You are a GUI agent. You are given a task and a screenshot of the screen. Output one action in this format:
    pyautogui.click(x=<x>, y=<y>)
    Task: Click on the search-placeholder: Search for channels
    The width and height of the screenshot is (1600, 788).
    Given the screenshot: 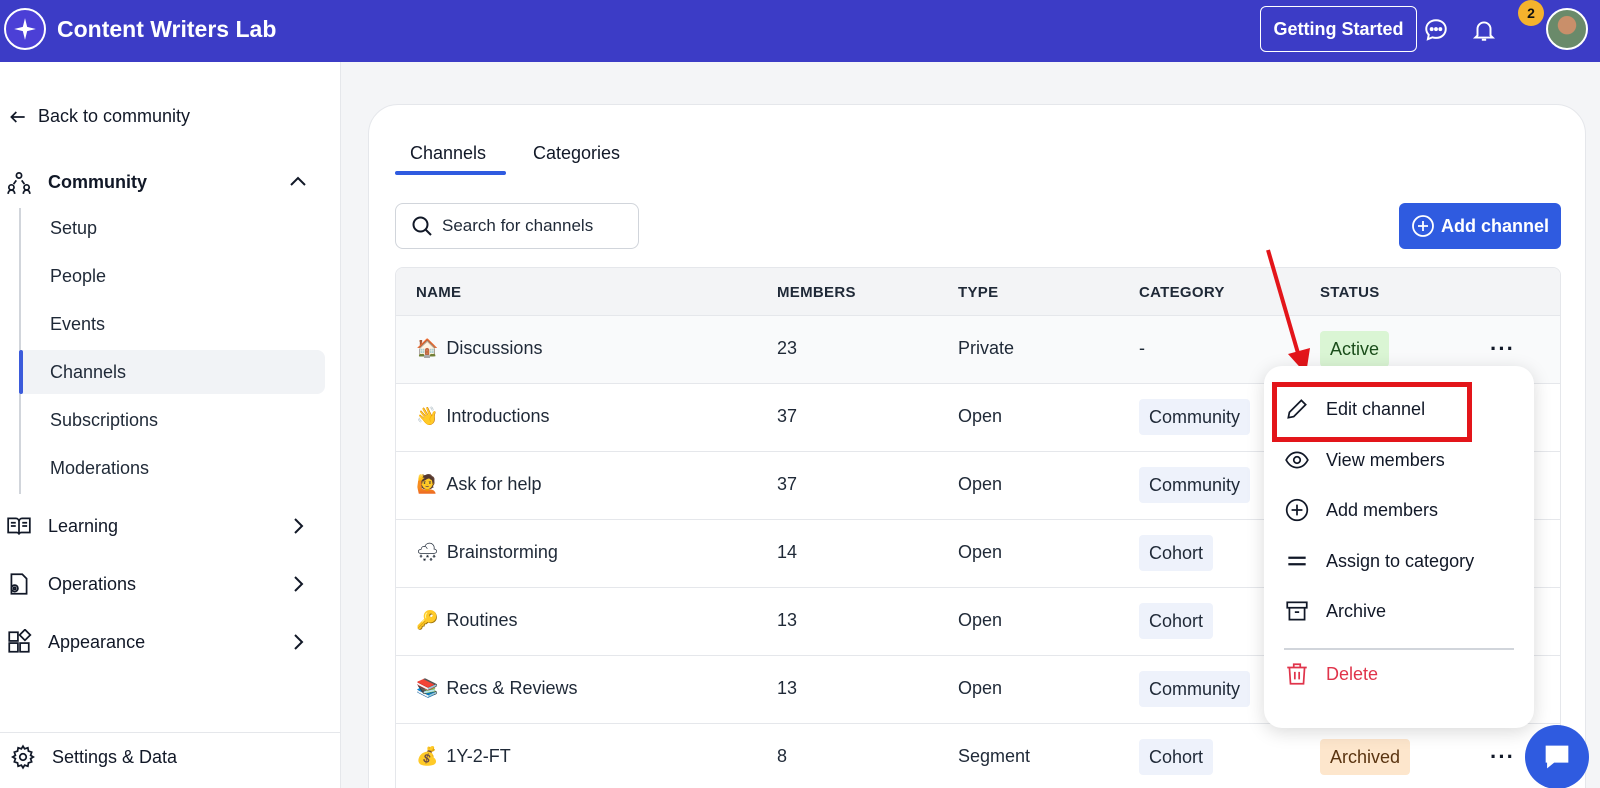 What is the action you would take?
    pyautogui.click(x=518, y=225)
    